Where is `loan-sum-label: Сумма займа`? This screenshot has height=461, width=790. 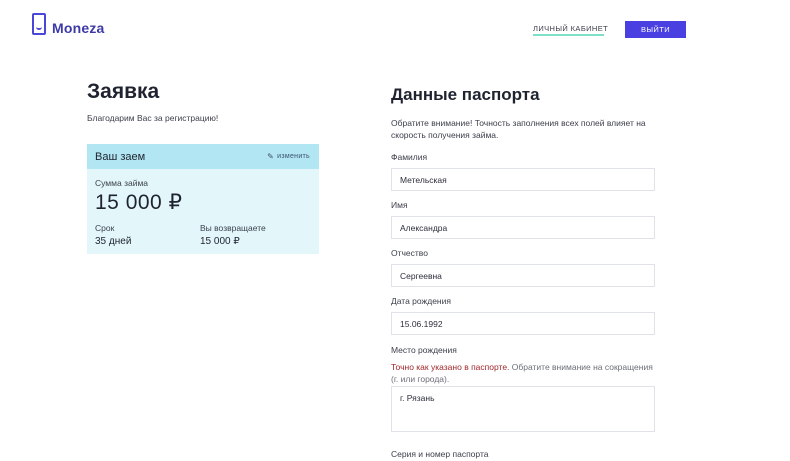 loan-sum-label: Сумма займа is located at coordinates (122, 183).